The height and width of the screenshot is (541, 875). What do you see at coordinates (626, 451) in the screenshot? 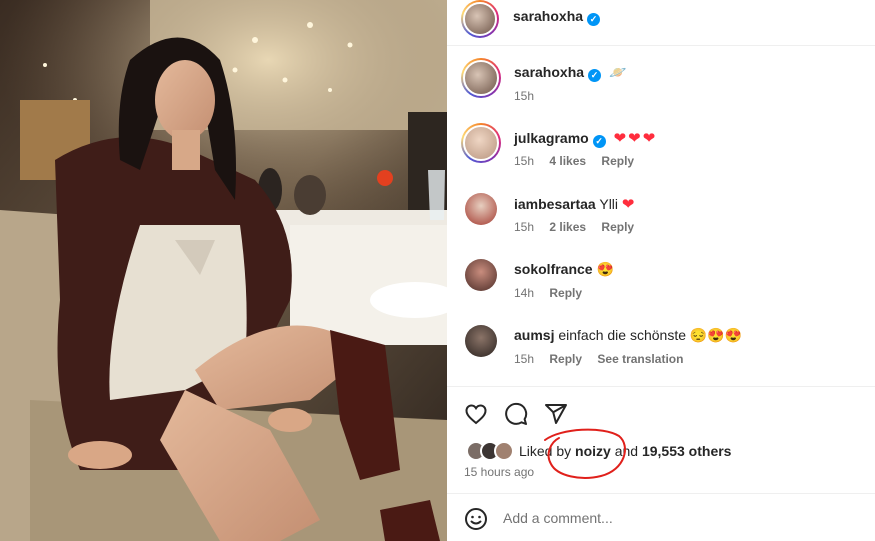
I see `likes-joiner: and` at bounding box center [626, 451].